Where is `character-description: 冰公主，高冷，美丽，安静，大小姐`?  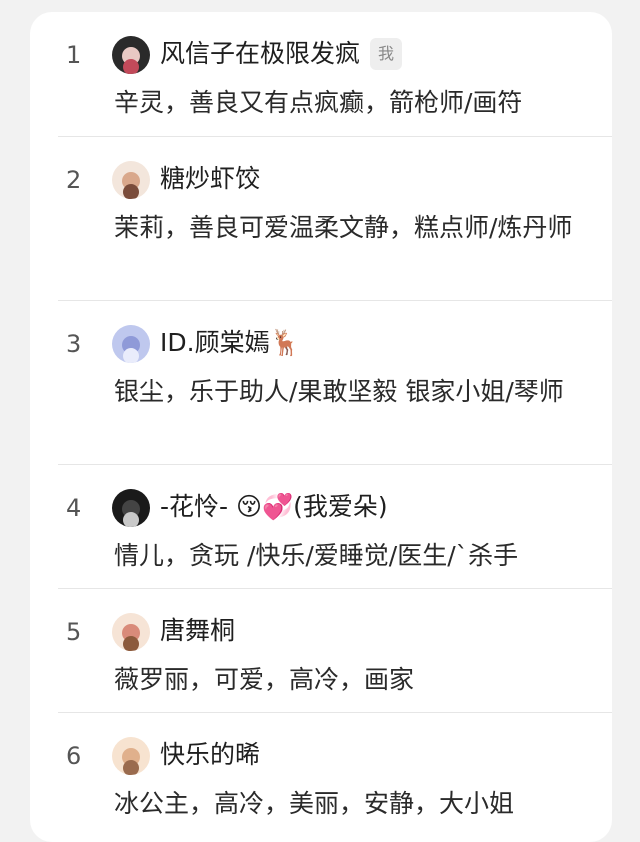 character-description: 冰公主，高冷，美丽，安静，大小姐 is located at coordinates (314, 803).